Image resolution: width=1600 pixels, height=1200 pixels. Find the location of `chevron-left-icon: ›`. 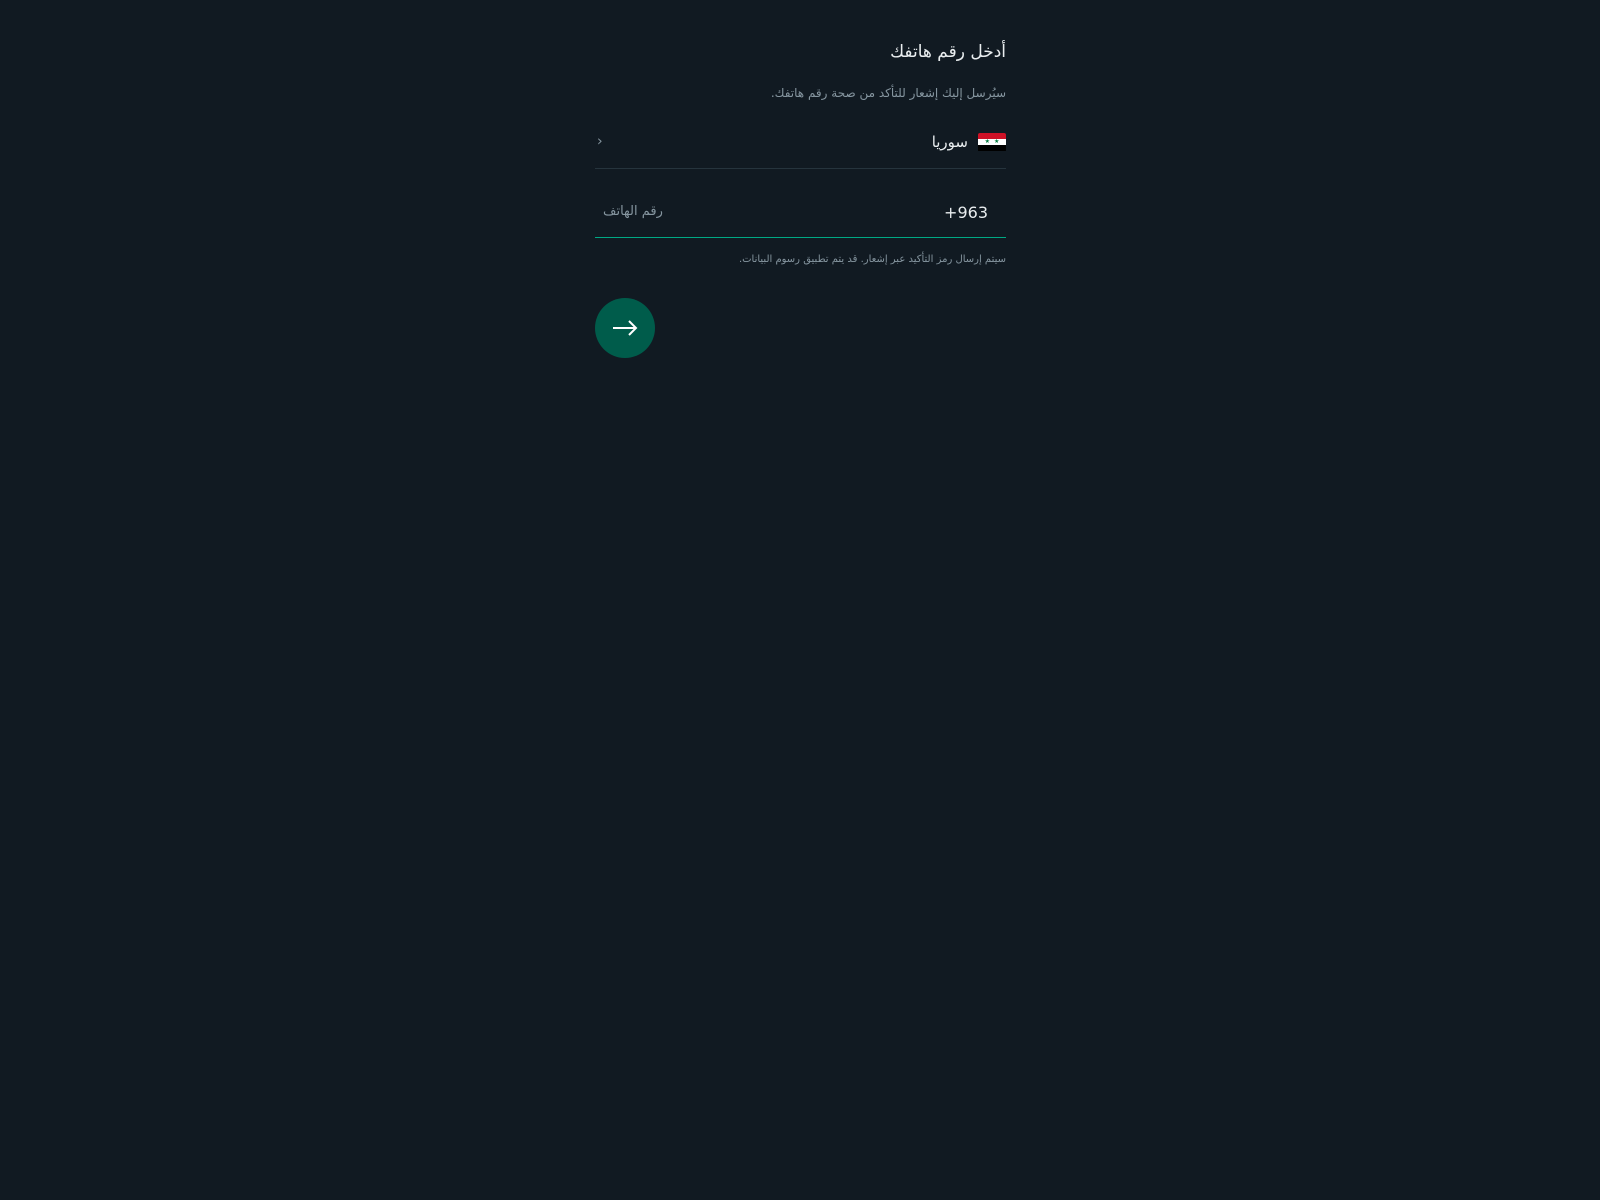

chevron-left-icon: › is located at coordinates (600, 141).